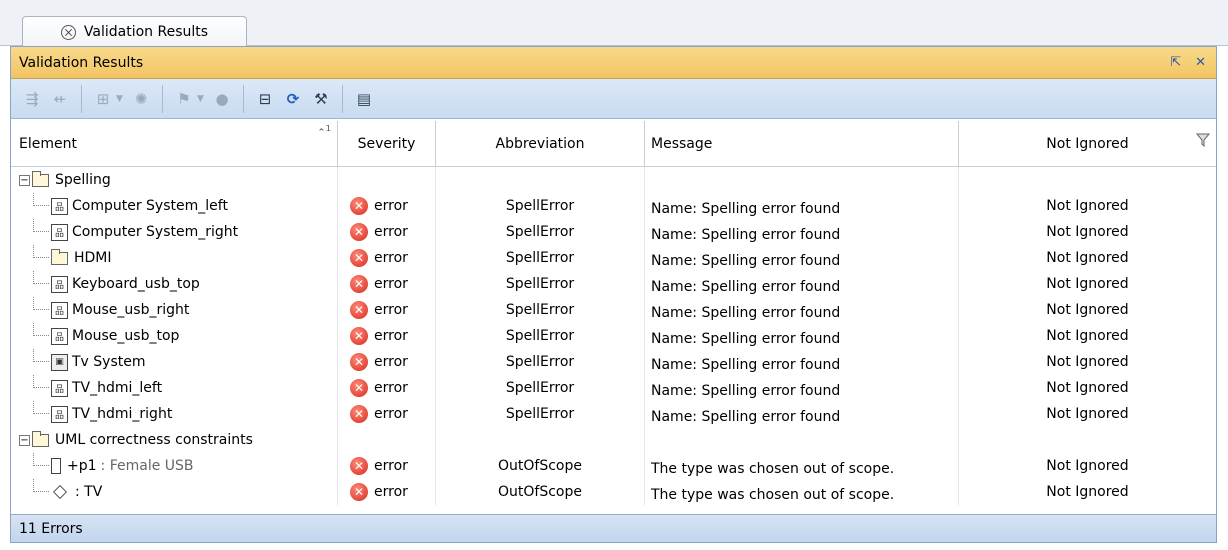  Describe the element at coordinates (1203, 140) in the screenshot. I see `filter-icon` at that location.